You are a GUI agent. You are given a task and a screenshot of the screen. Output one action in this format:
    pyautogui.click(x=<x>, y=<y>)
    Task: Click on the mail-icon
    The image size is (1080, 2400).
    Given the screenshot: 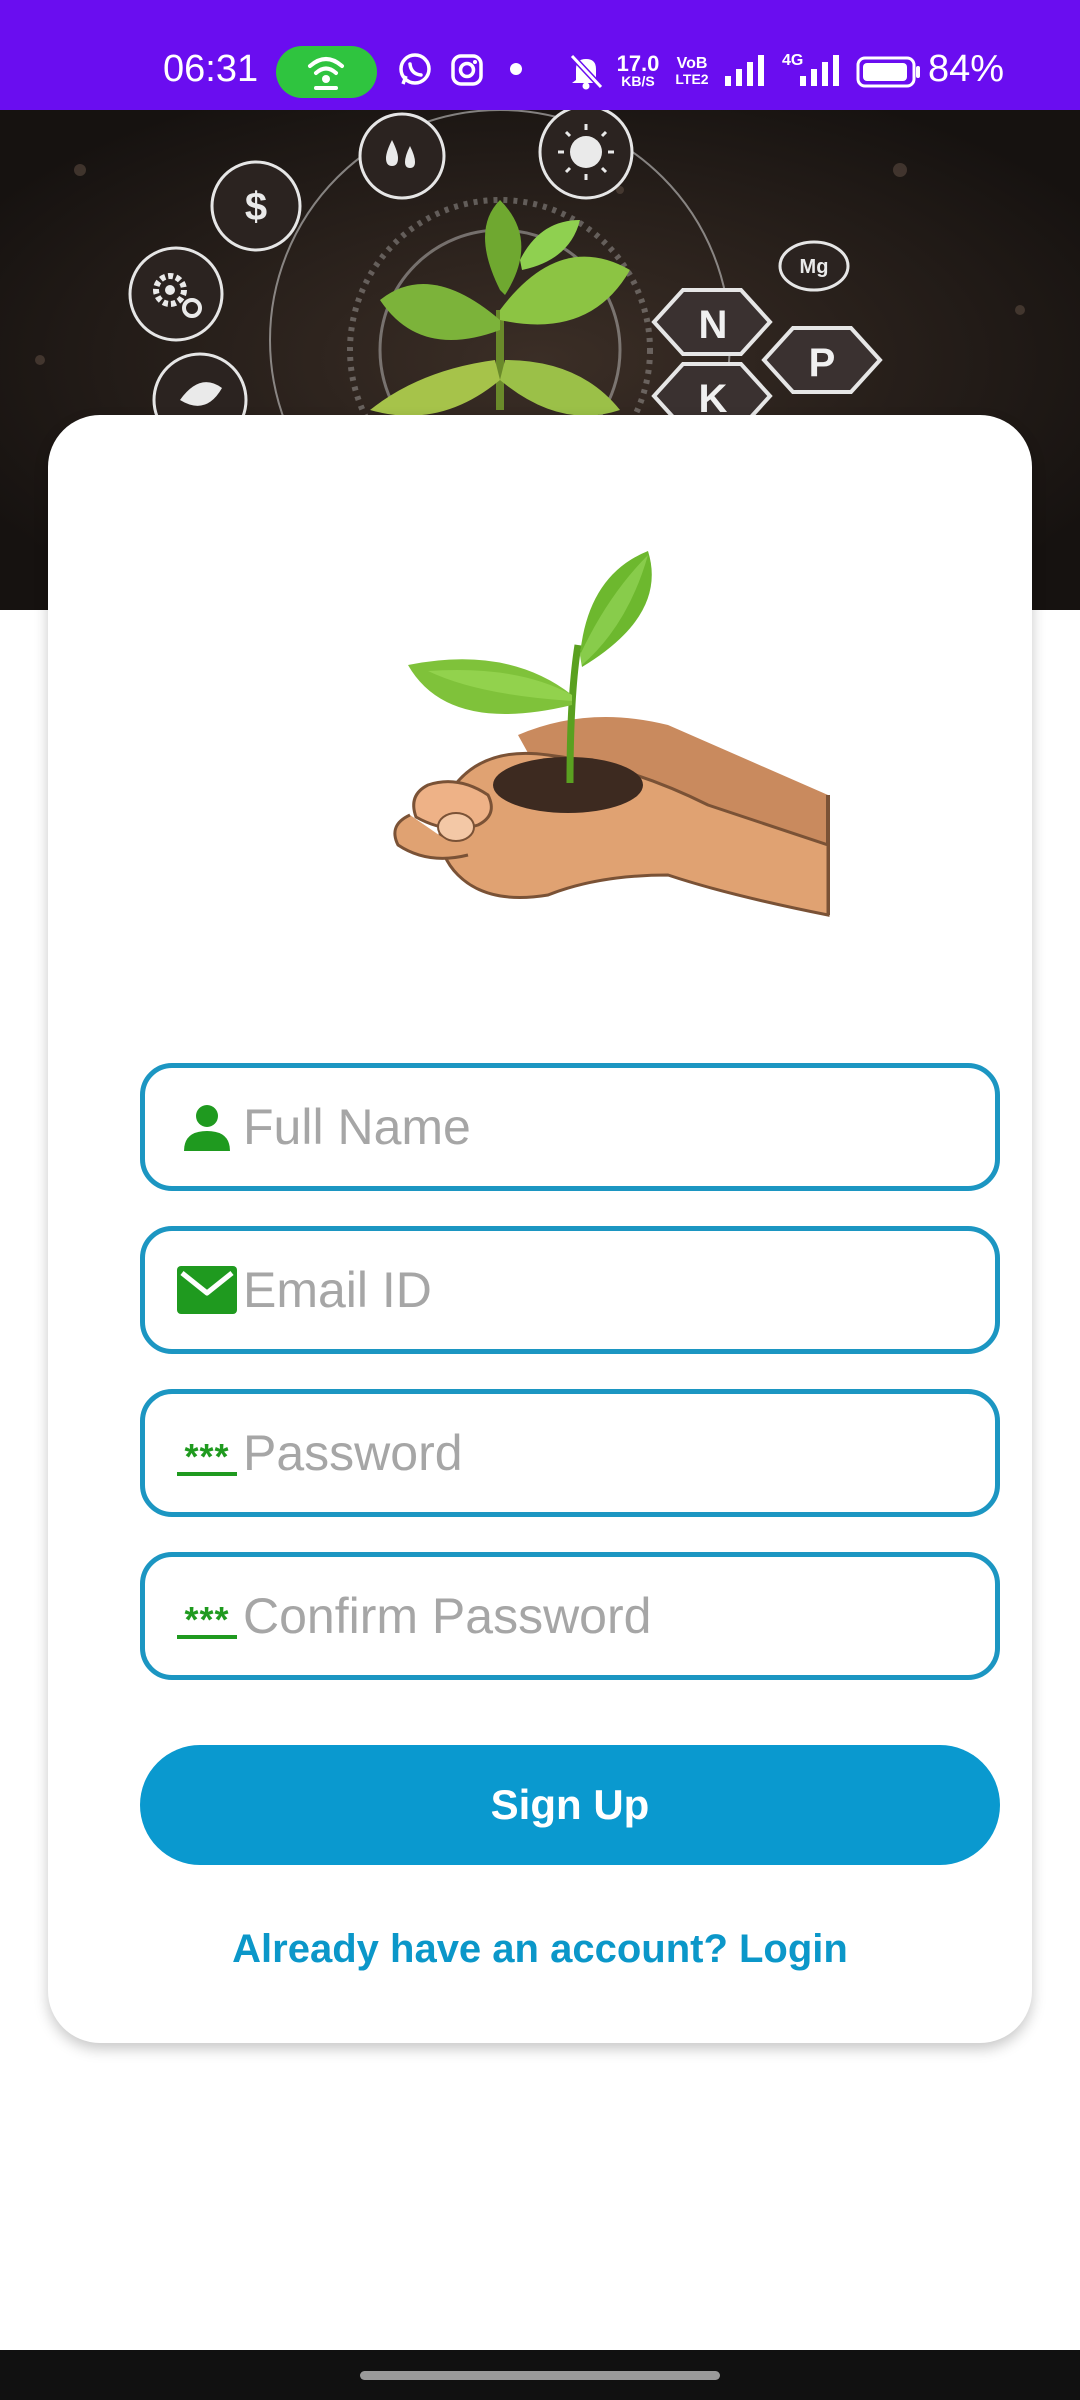 What is the action you would take?
    pyautogui.click(x=207, y=1290)
    